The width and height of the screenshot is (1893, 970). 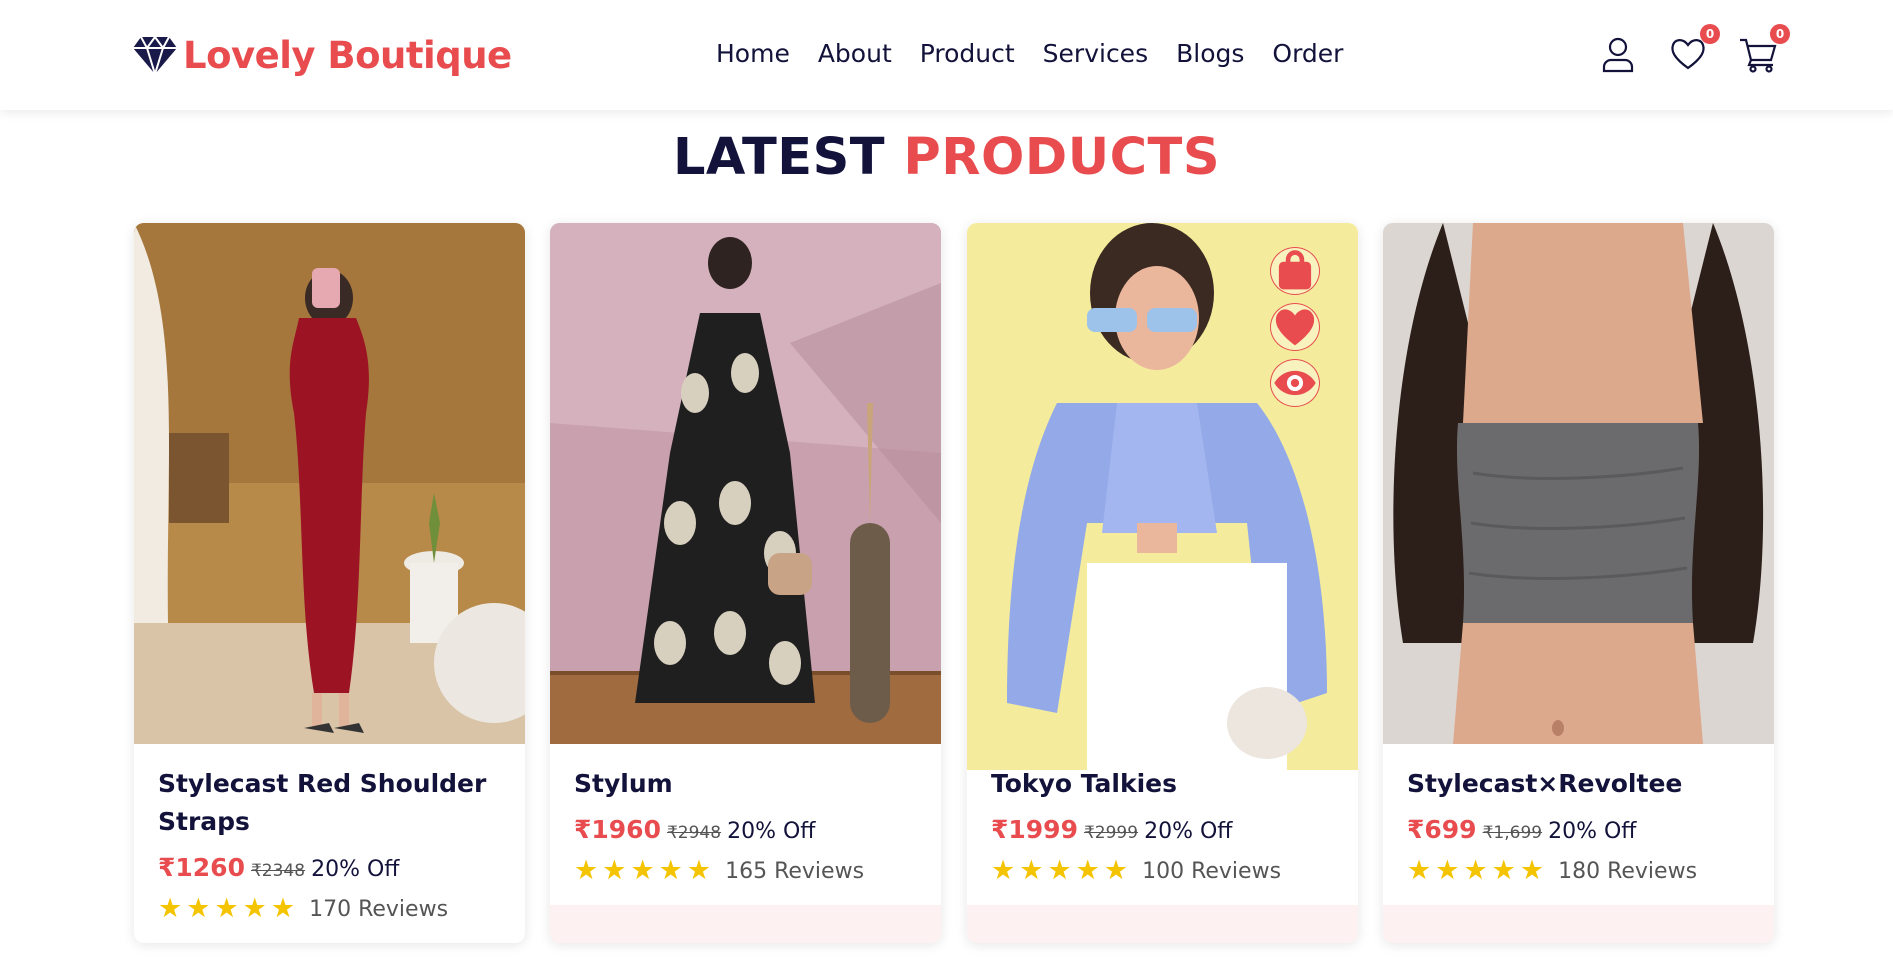 I want to click on add-to-cart-button, so click(x=1295, y=271).